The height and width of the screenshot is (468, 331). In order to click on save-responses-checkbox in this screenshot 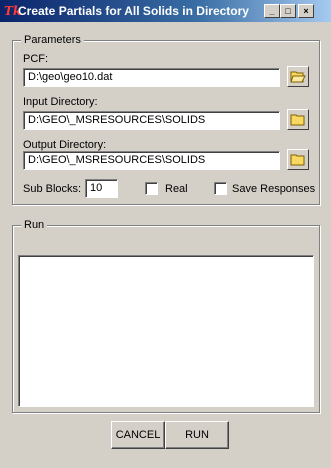, I will do `click(220, 188)`.